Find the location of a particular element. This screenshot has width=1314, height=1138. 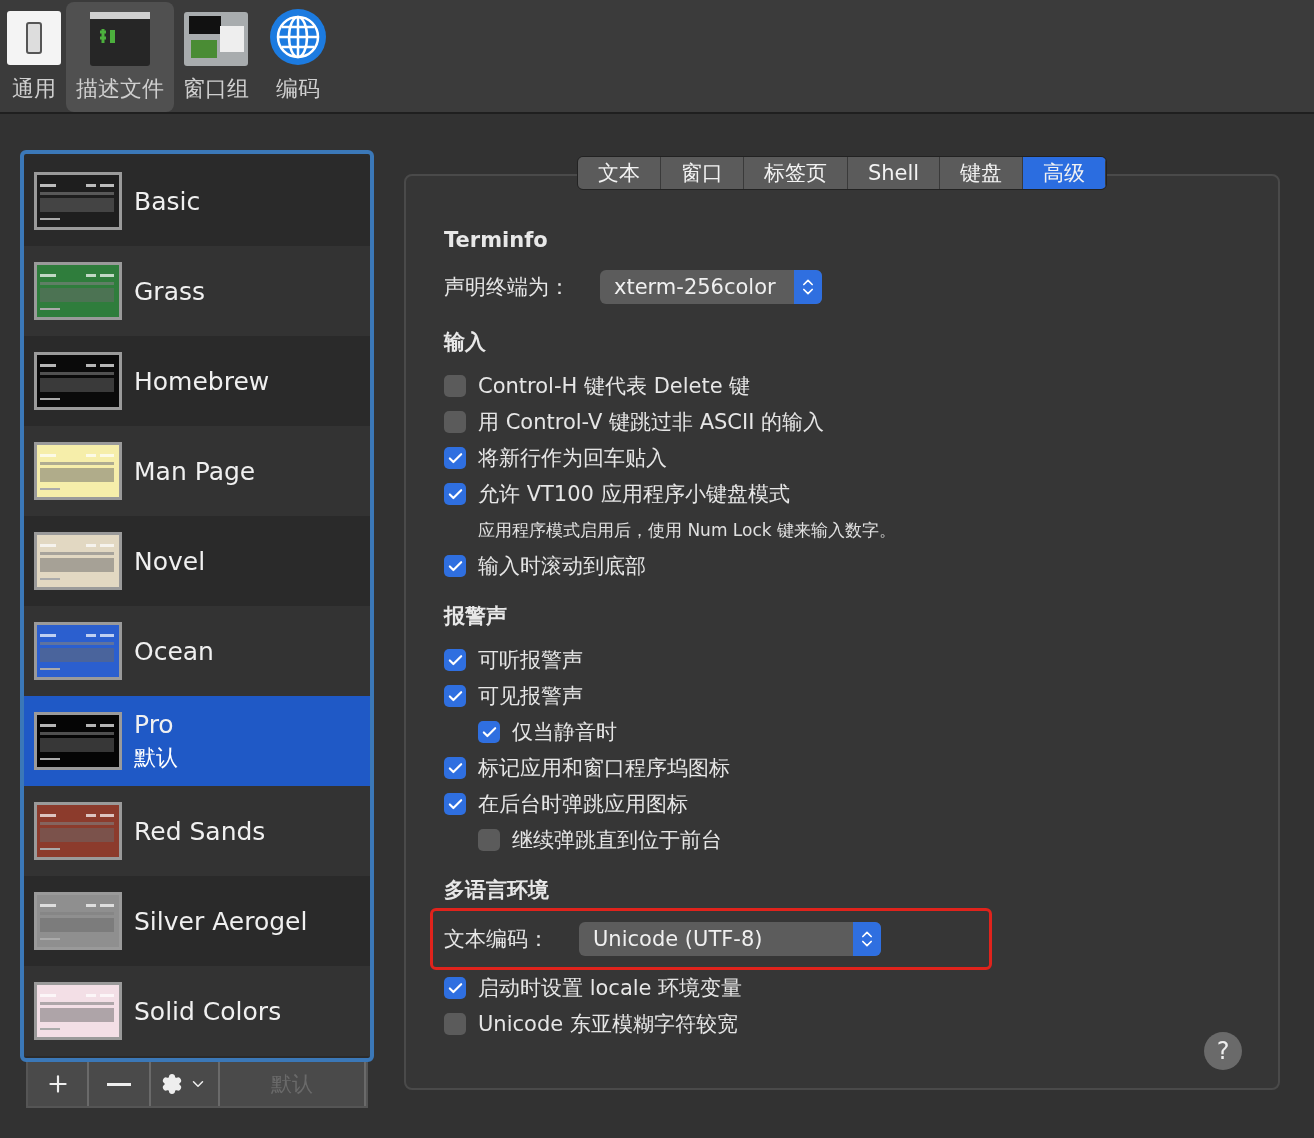

profile-name: Basic is located at coordinates (167, 201).